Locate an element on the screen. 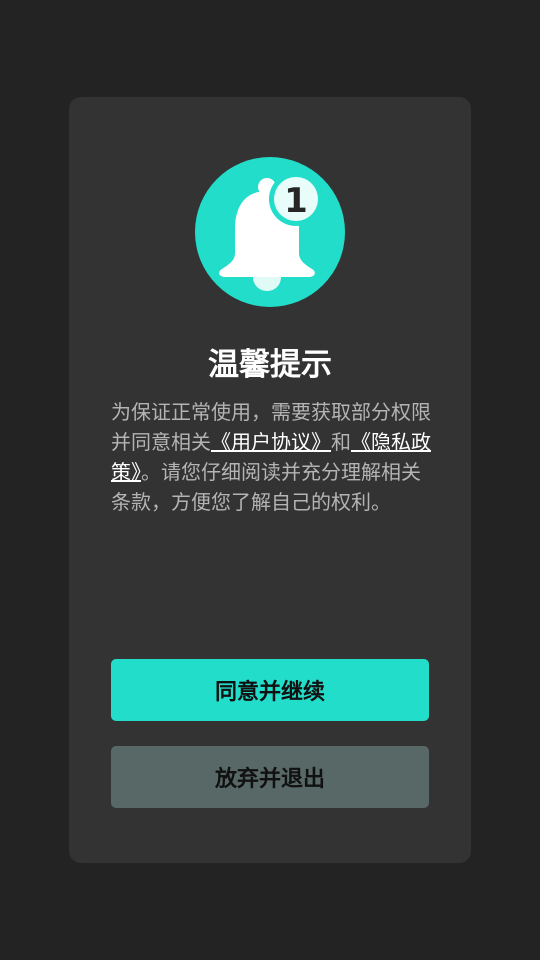  agree-continue-button: 同意并继续 is located at coordinates (270, 690).